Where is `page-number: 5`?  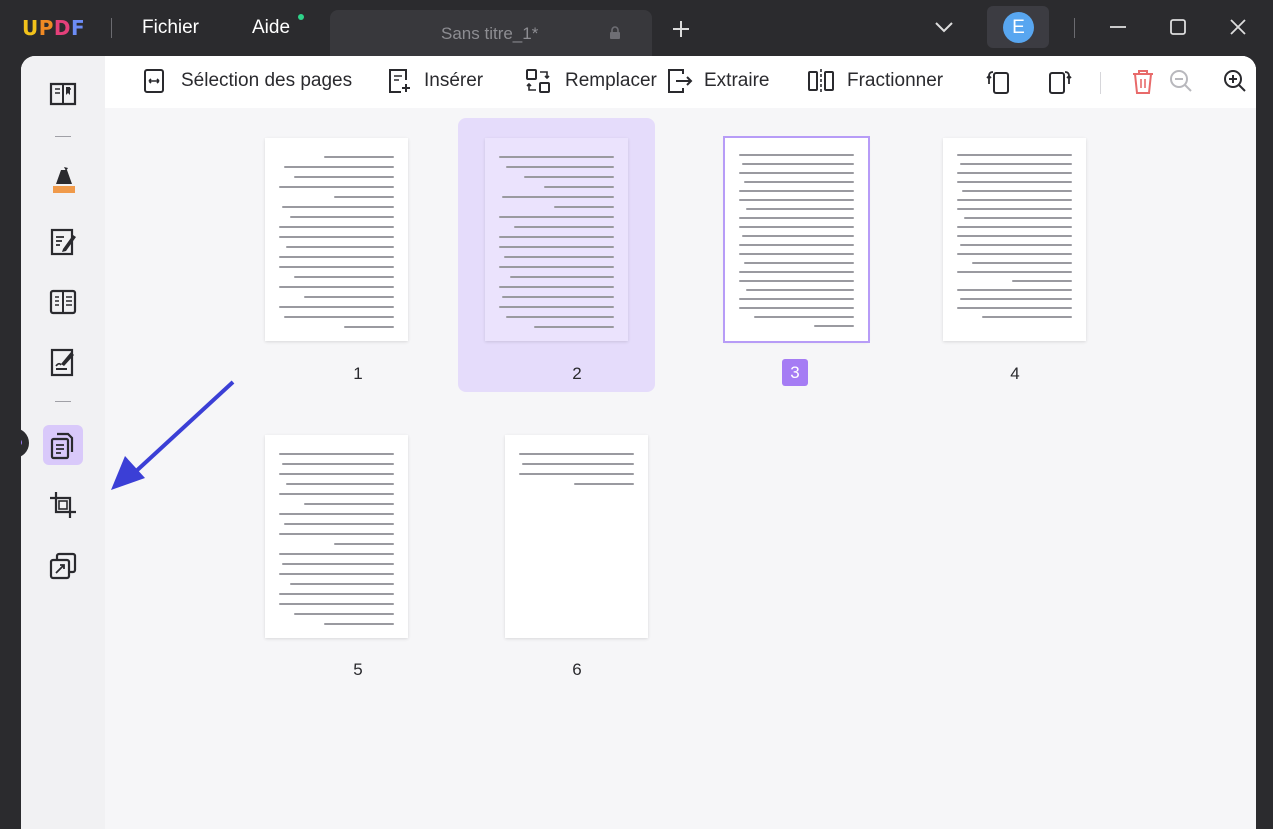
page-number: 5 is located at coordinates (358, 669).